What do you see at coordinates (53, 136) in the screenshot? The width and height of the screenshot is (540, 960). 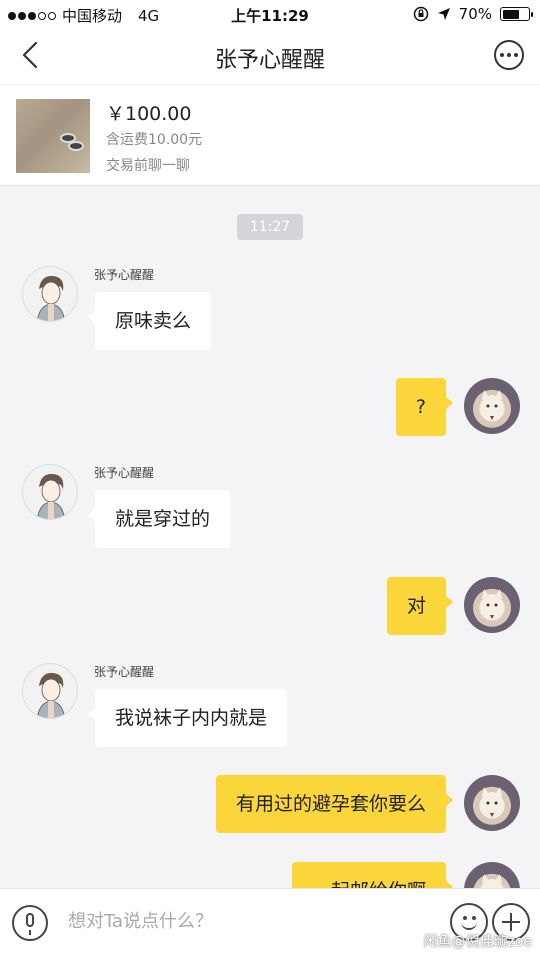 I see `product-thumbnail` at bounding box center [53, 136].